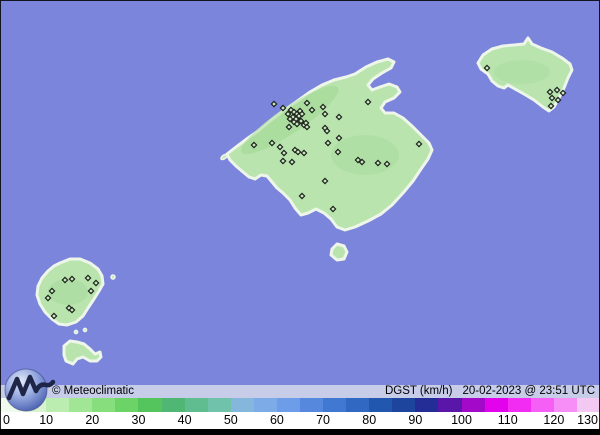 The width and height of the screenshot is (600, 435). What do you see at coordinates (30, 390) in the screenshot?
I see `meteoclimatic-logo` at bounding box center [30, 390].